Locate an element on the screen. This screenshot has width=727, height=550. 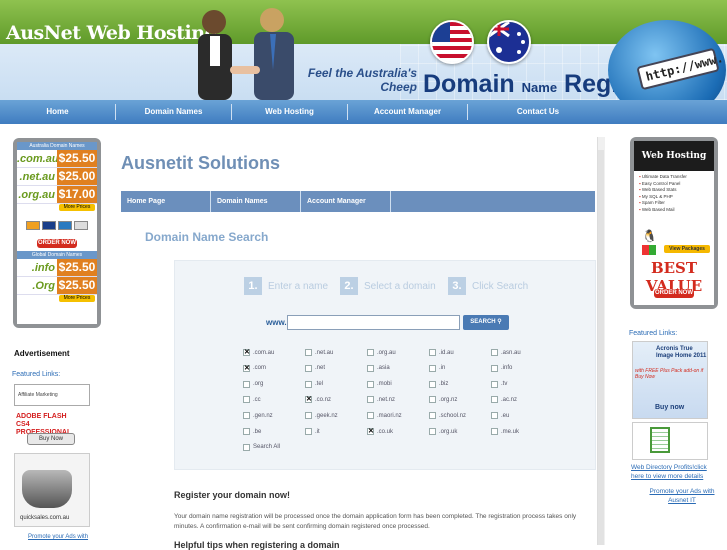
tld-option: .gen.nz is located at coordinates (258, 416).